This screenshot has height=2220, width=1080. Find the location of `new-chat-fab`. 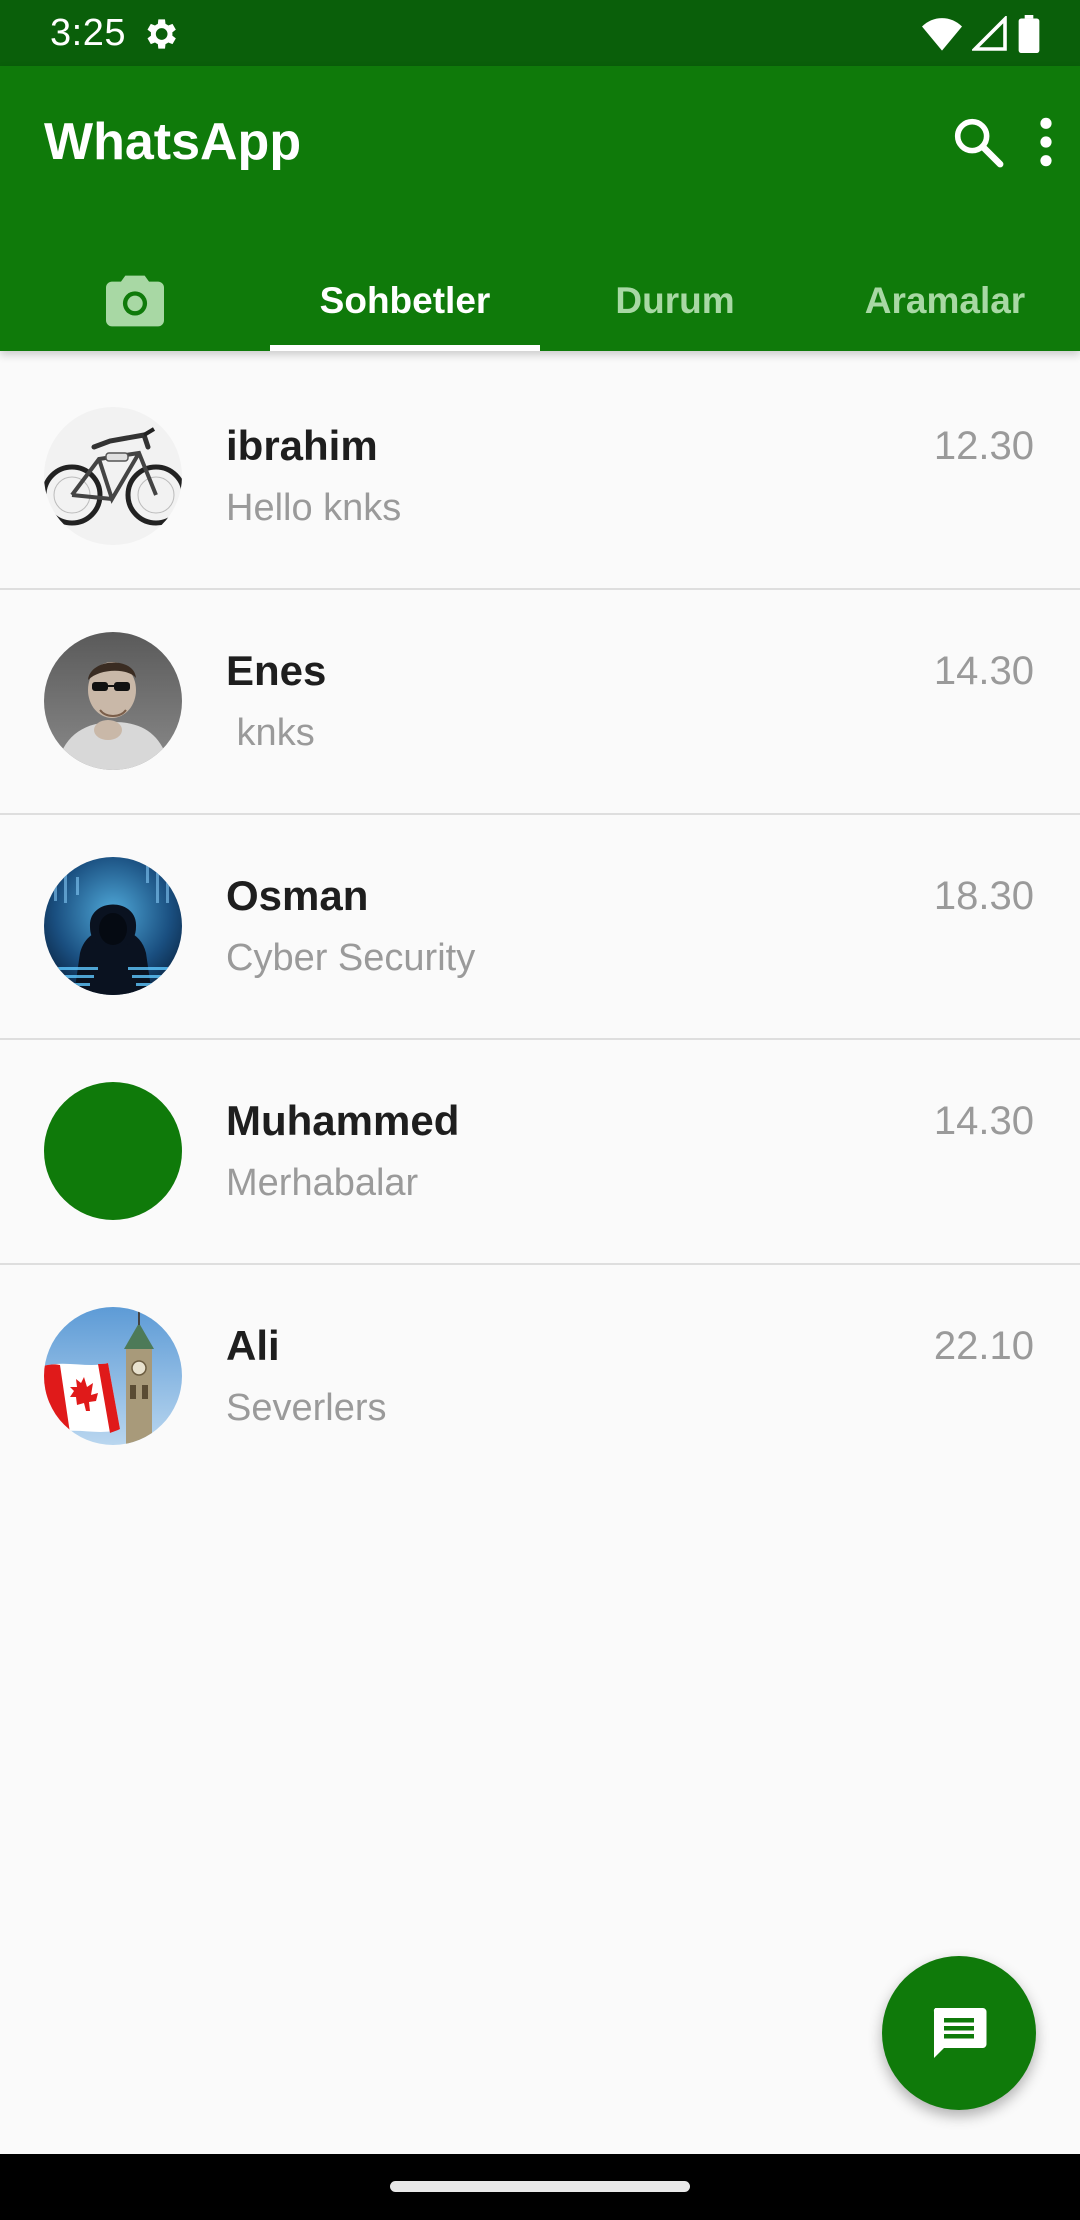

new-chat-fab is located at coordinates (959, 2033).